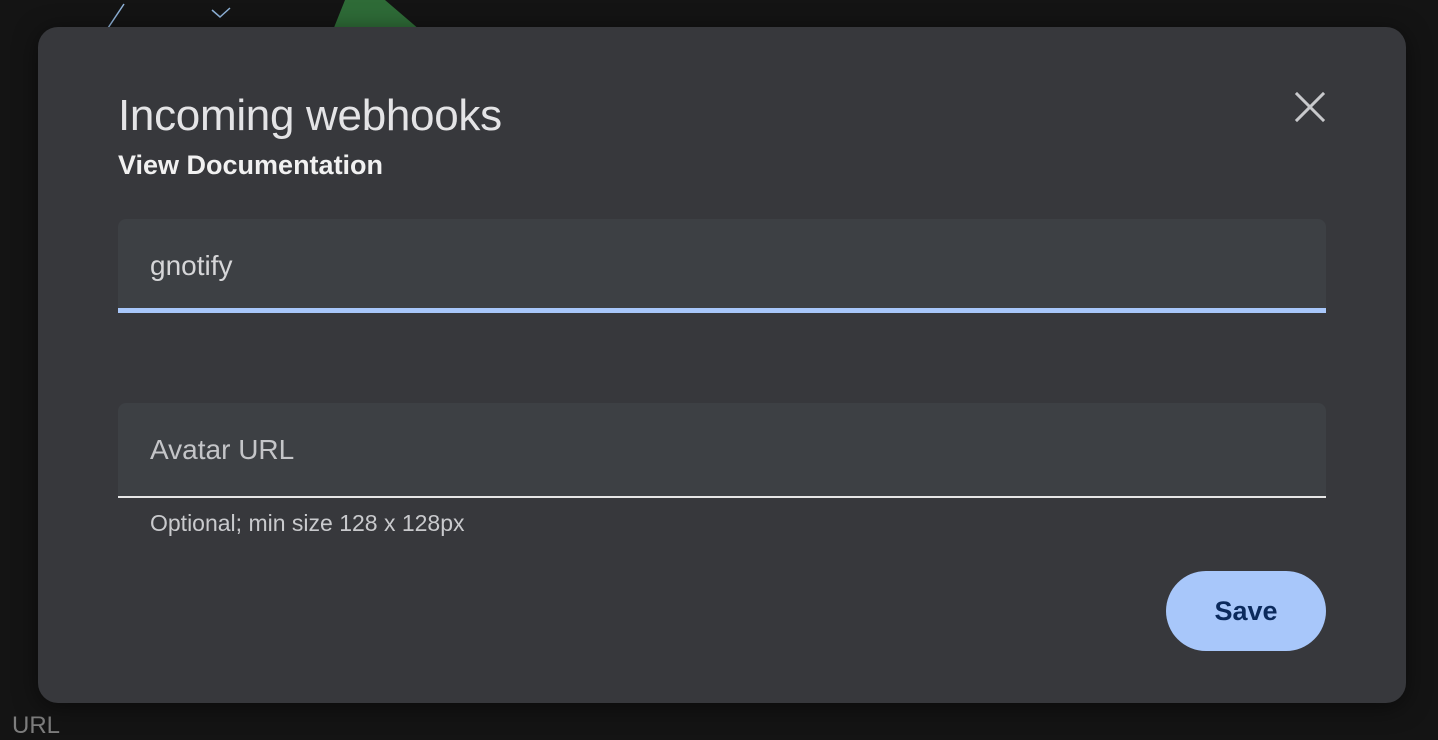 The width and height of the screenshot is (1438, 740). I want to click on dialog-title: Incoming webhooks, so click(310, 115).